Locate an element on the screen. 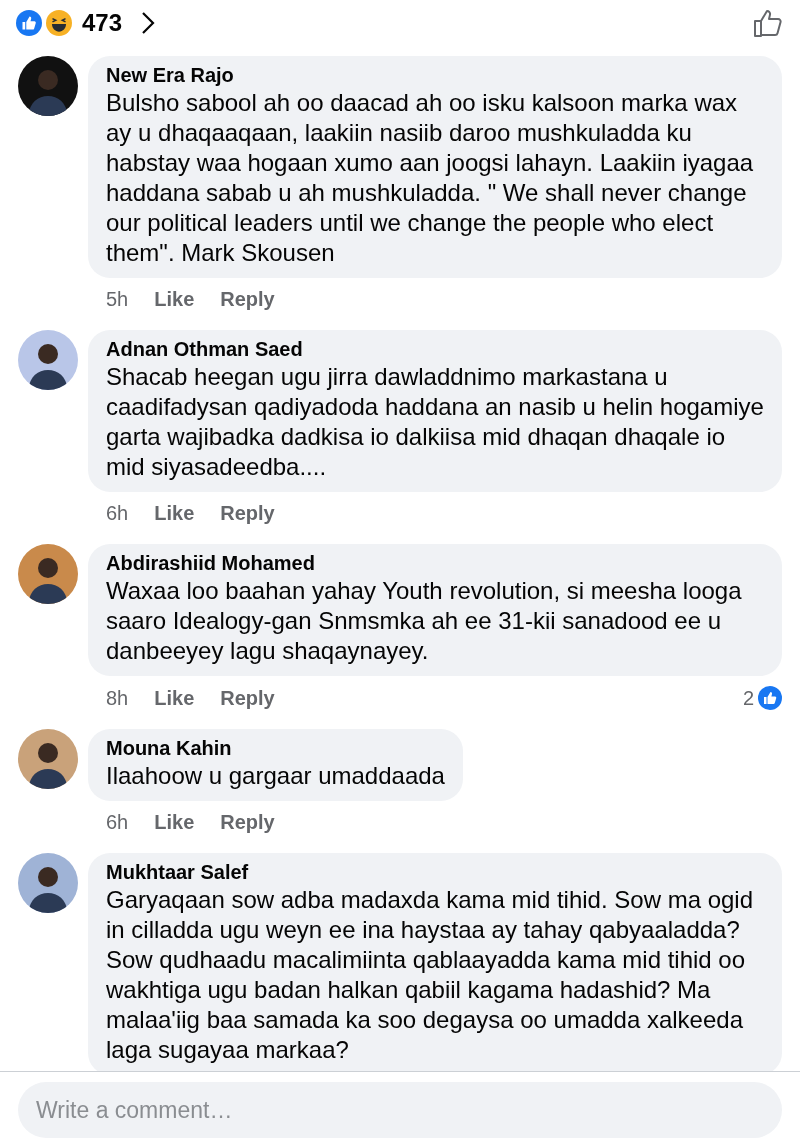  comment-text: Garyaqaan sow adba madaxda kama mid tihid. Sow ma ogid in cilladda ugu weyn ee ina haystaa ay tahay qabyaaladda? Sow qudhaadu macalimiinta qablaayadda kama mid tihid oo wakhtiga ugu badan halkan qabiil kagama hadashid? Ma malaa'iig baa samada ka soo degaysa oo umadda xalkeeda laga sugayaa markaa? is located at coordinates (430, 975).